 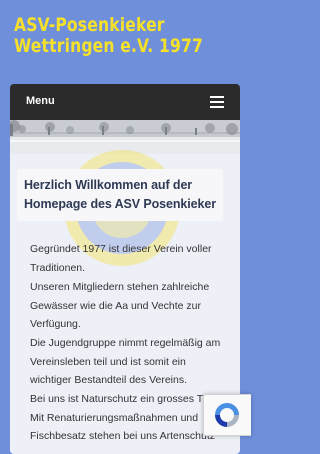 I want to click on site-title-line-1: ASV-Posenkieker, so click(x=89, y=25).